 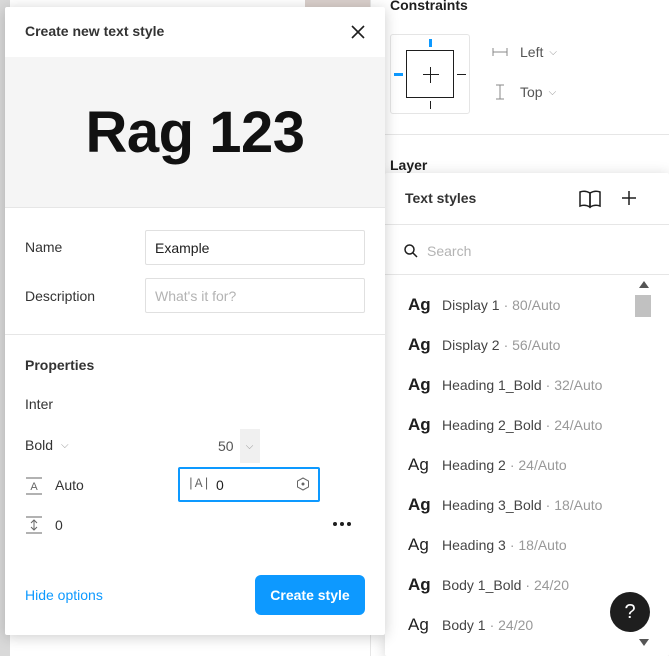 What do you see at coordinates (629, 198) in the screenshot?
I see `add-style-plus-icon` at bounding box center [629, 198].